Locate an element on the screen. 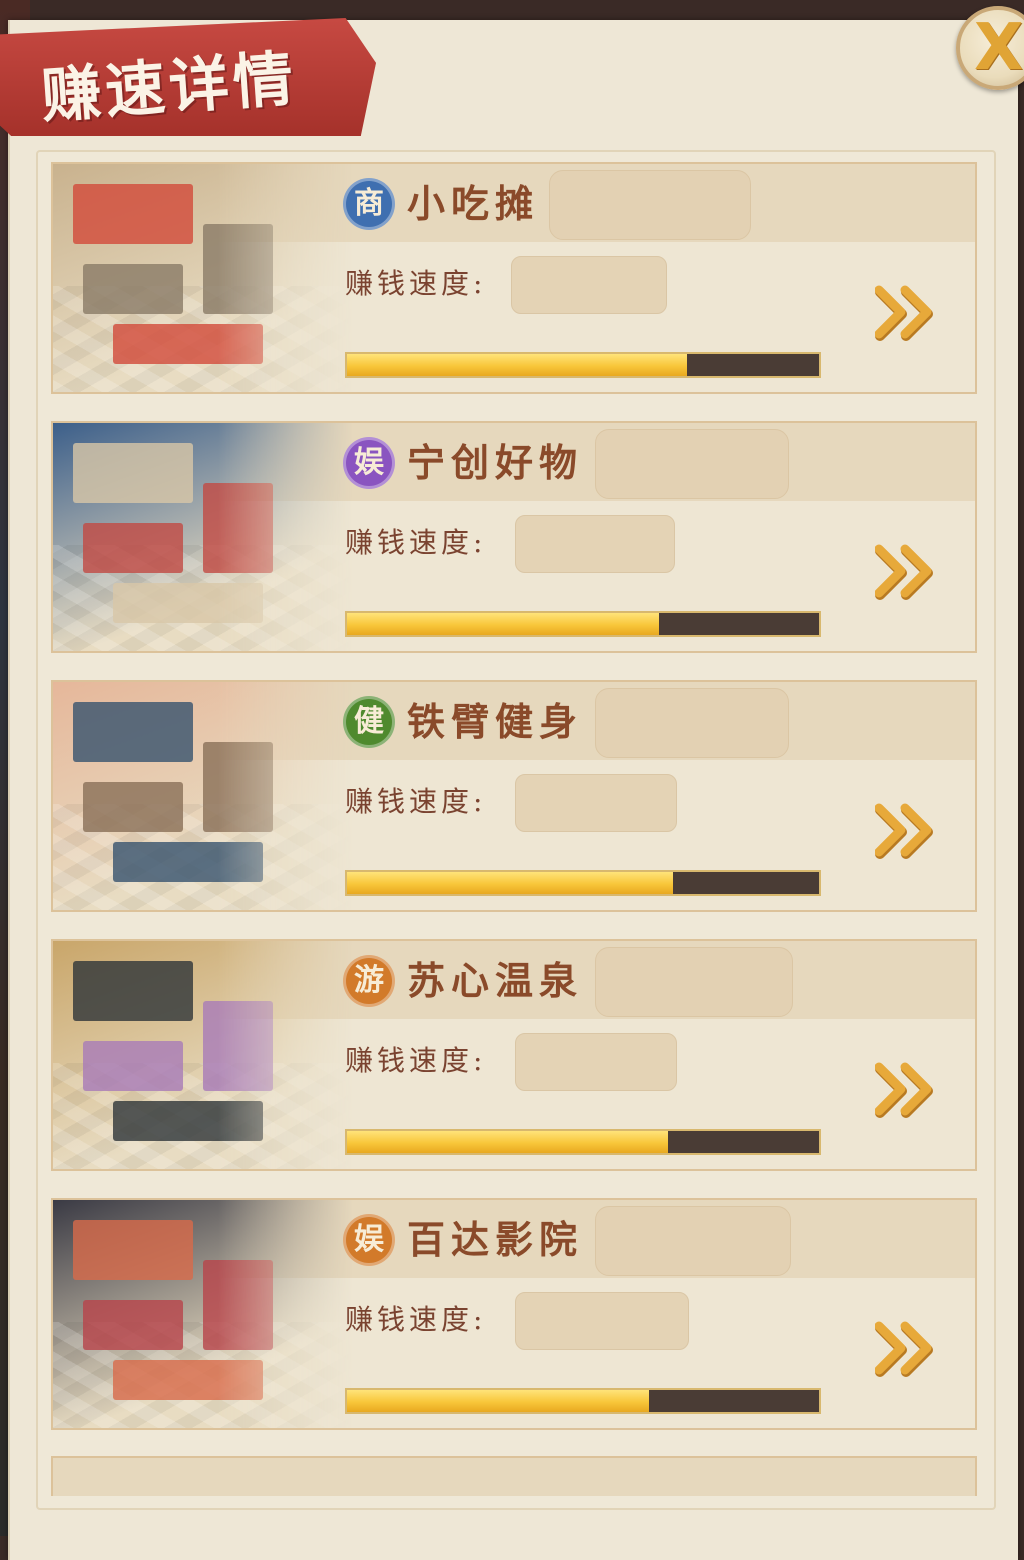  shop-name: 小吃摊 is located at coordinates (473, 203).